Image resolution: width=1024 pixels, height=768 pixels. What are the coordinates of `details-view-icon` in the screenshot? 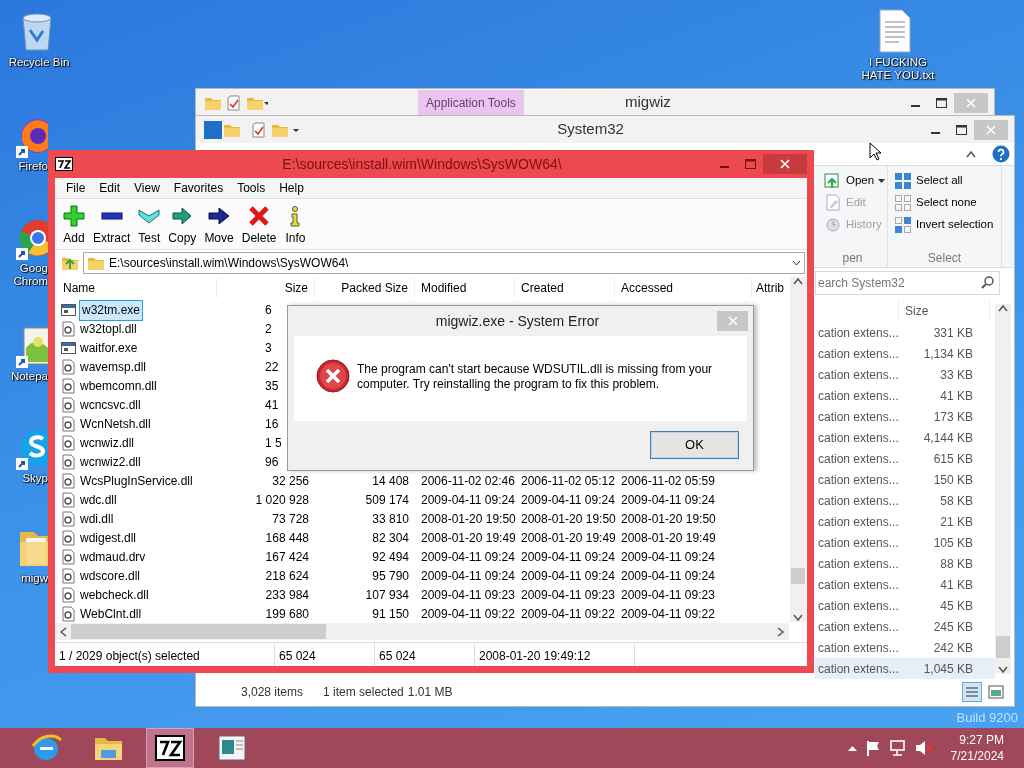 It's located at (972, 692).